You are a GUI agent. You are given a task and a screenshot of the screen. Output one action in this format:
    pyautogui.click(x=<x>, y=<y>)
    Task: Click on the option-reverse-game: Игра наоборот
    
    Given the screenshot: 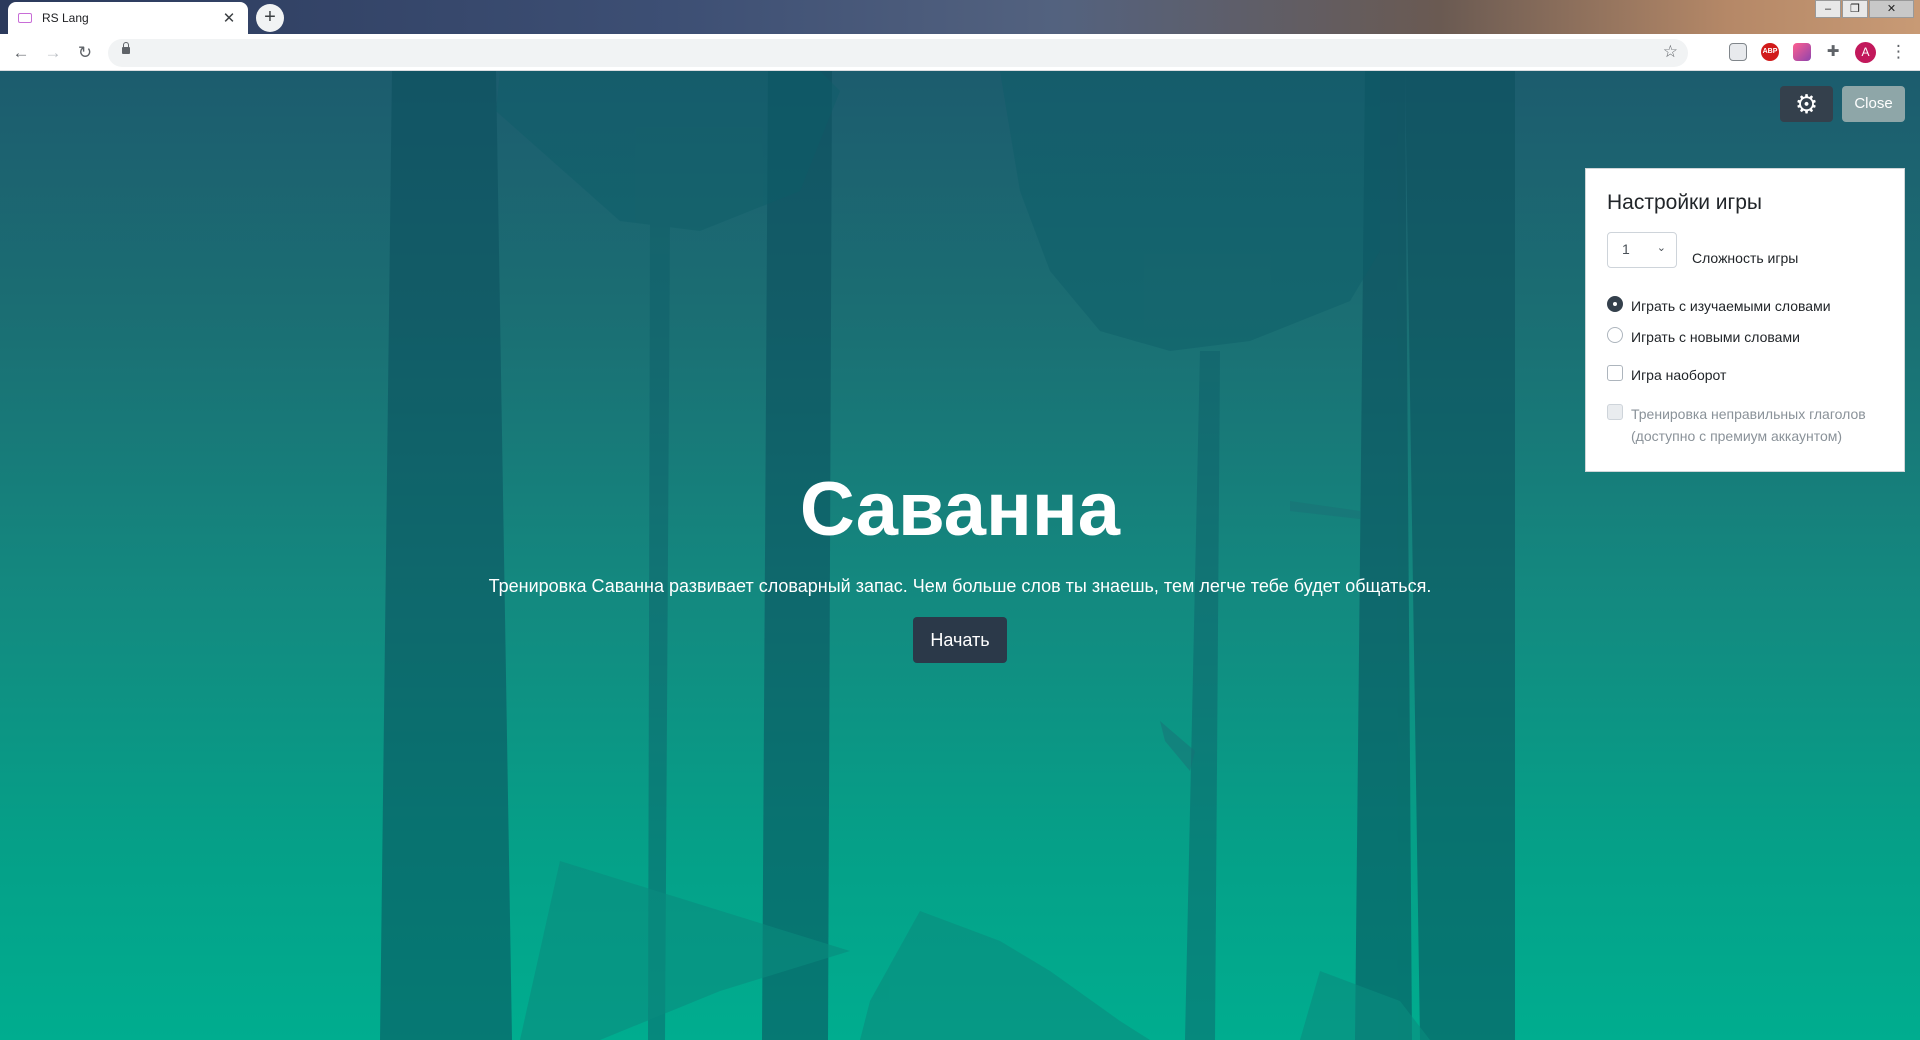 What is the action you would take?
    pyautogui.click(x=1666, y=375)
    